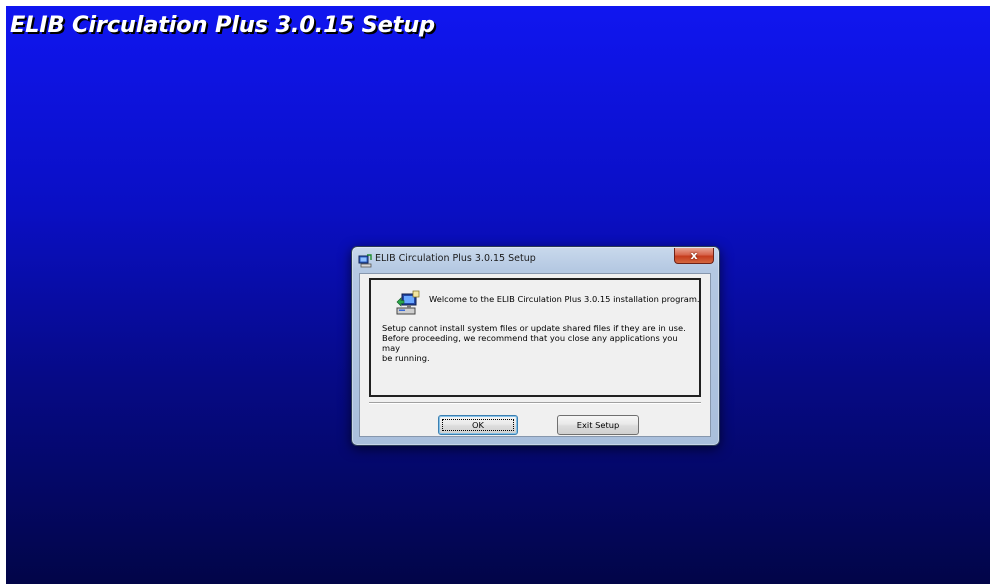 This screenshot has width=990, height=584. I want to click on button-separator, so click(535, 403).